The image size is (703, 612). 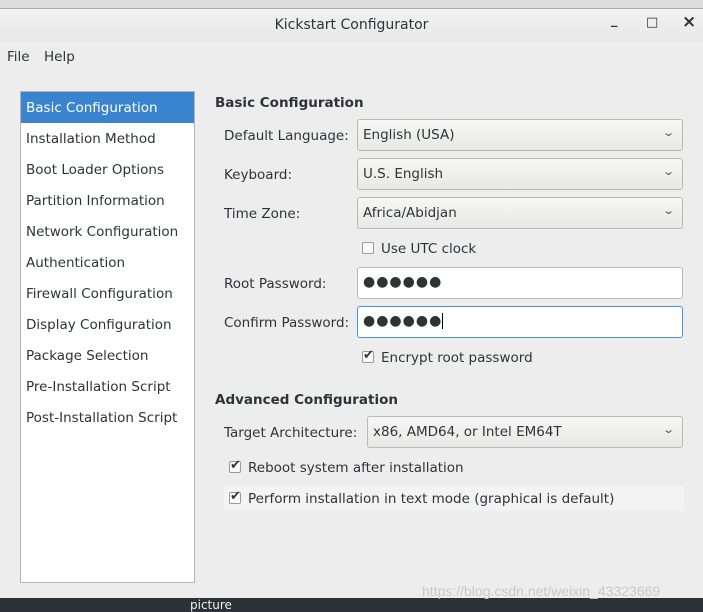 I want to click on default-language-combo: English (USA) ⌄, so click(x=520, y=135).